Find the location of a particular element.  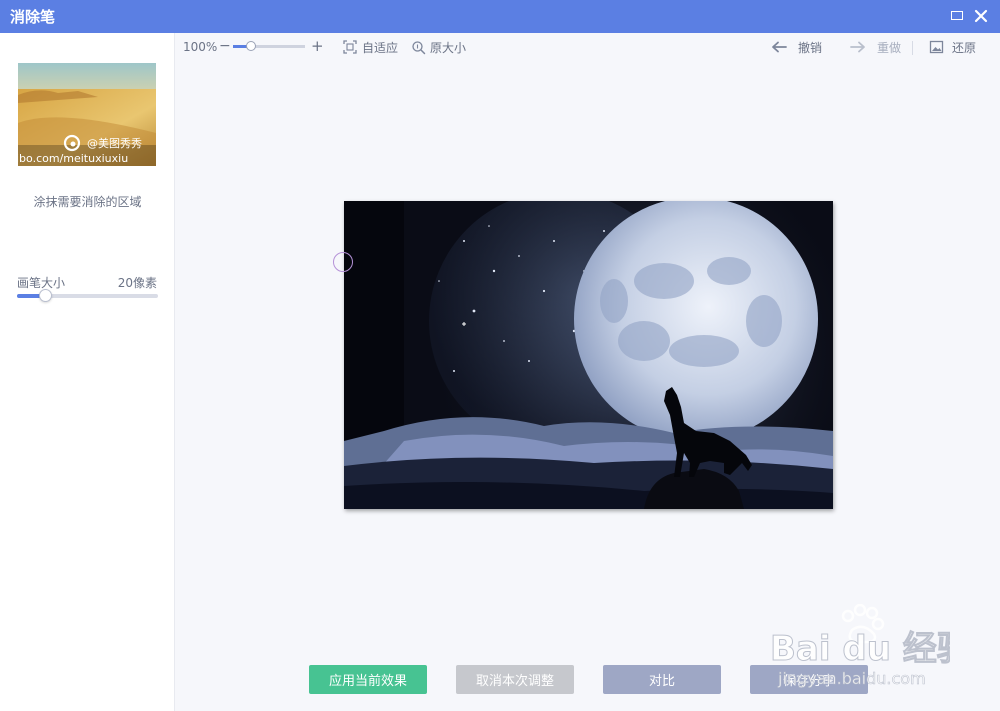

watermark-url: jingyan.baidu.com is located at coordinates (851, 678).